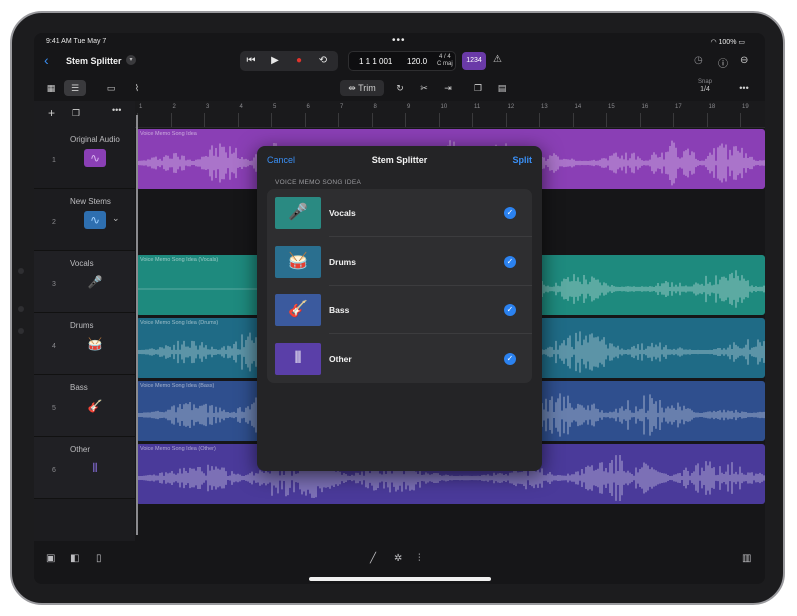 This screenshot has width=797, height=616. Describe the element at coordinates (51, 88) in the screenshot. I see `grid-view-icon: ▦` at that location.